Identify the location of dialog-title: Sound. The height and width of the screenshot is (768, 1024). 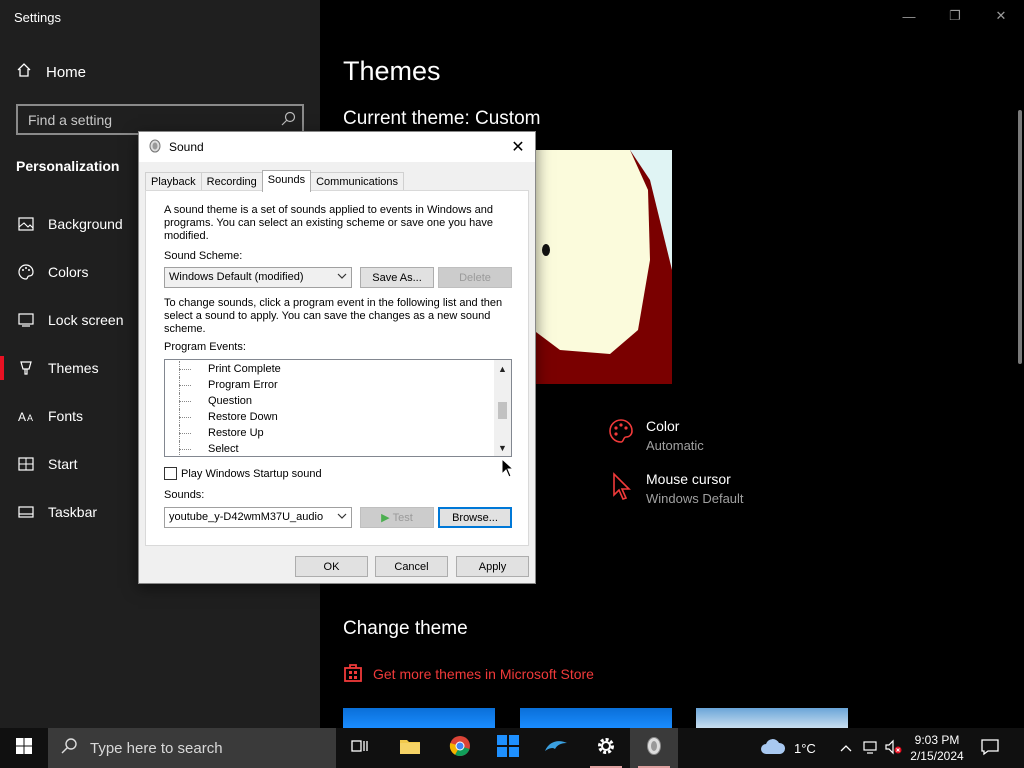
(186, 147).